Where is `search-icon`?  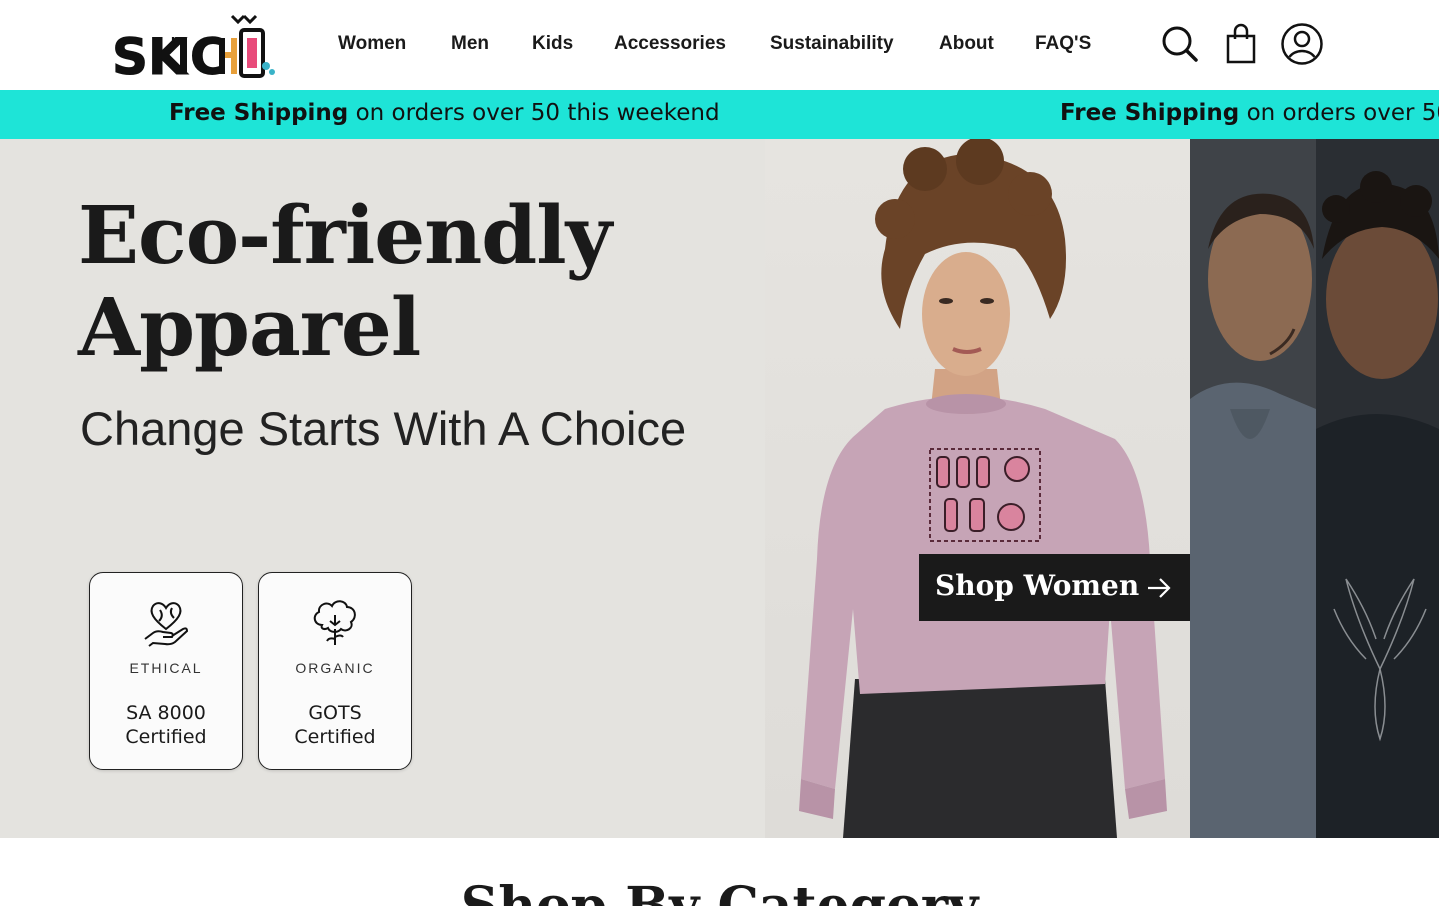 search-icon is located at coordinates (1180, 44).